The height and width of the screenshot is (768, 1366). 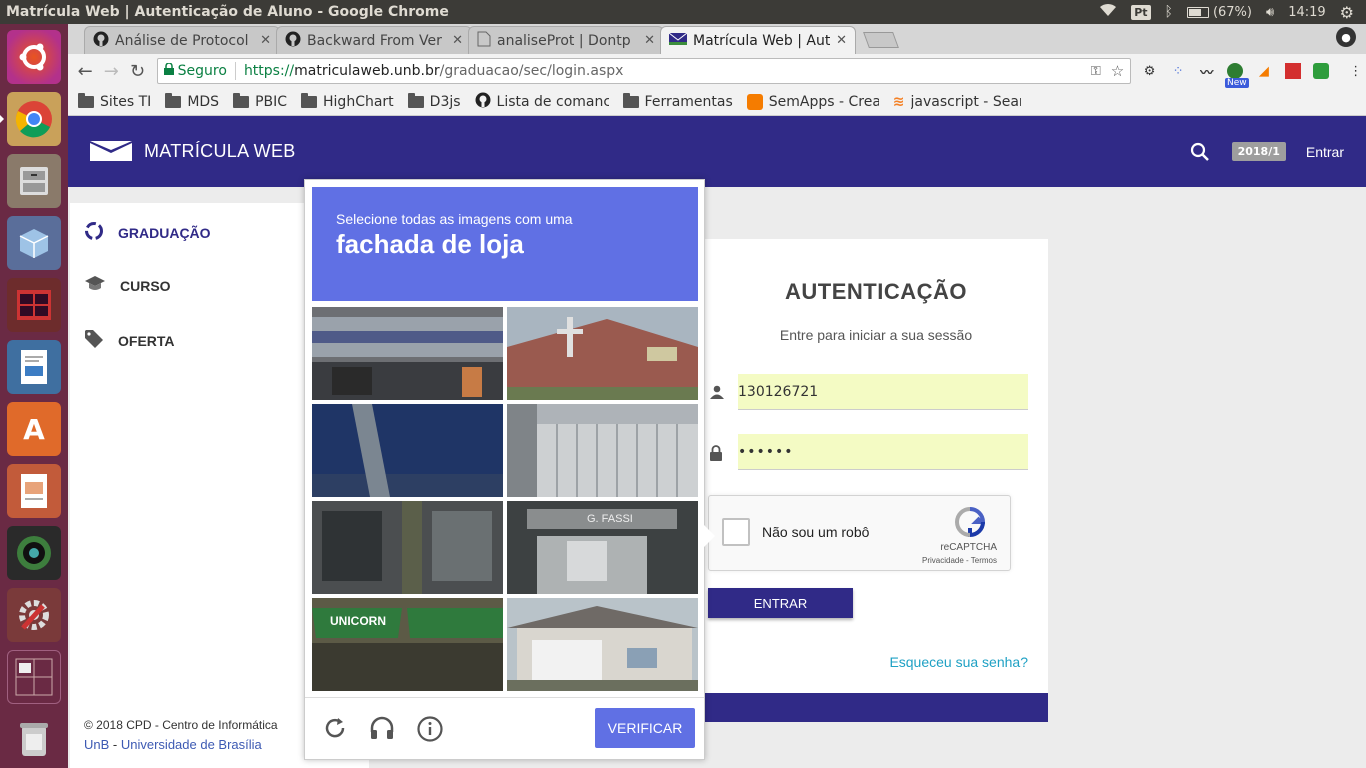 What do you see at coordinates (1108, 12) in the screenshot?
I see `wifi-icon` at bounding box center [1108, 12].